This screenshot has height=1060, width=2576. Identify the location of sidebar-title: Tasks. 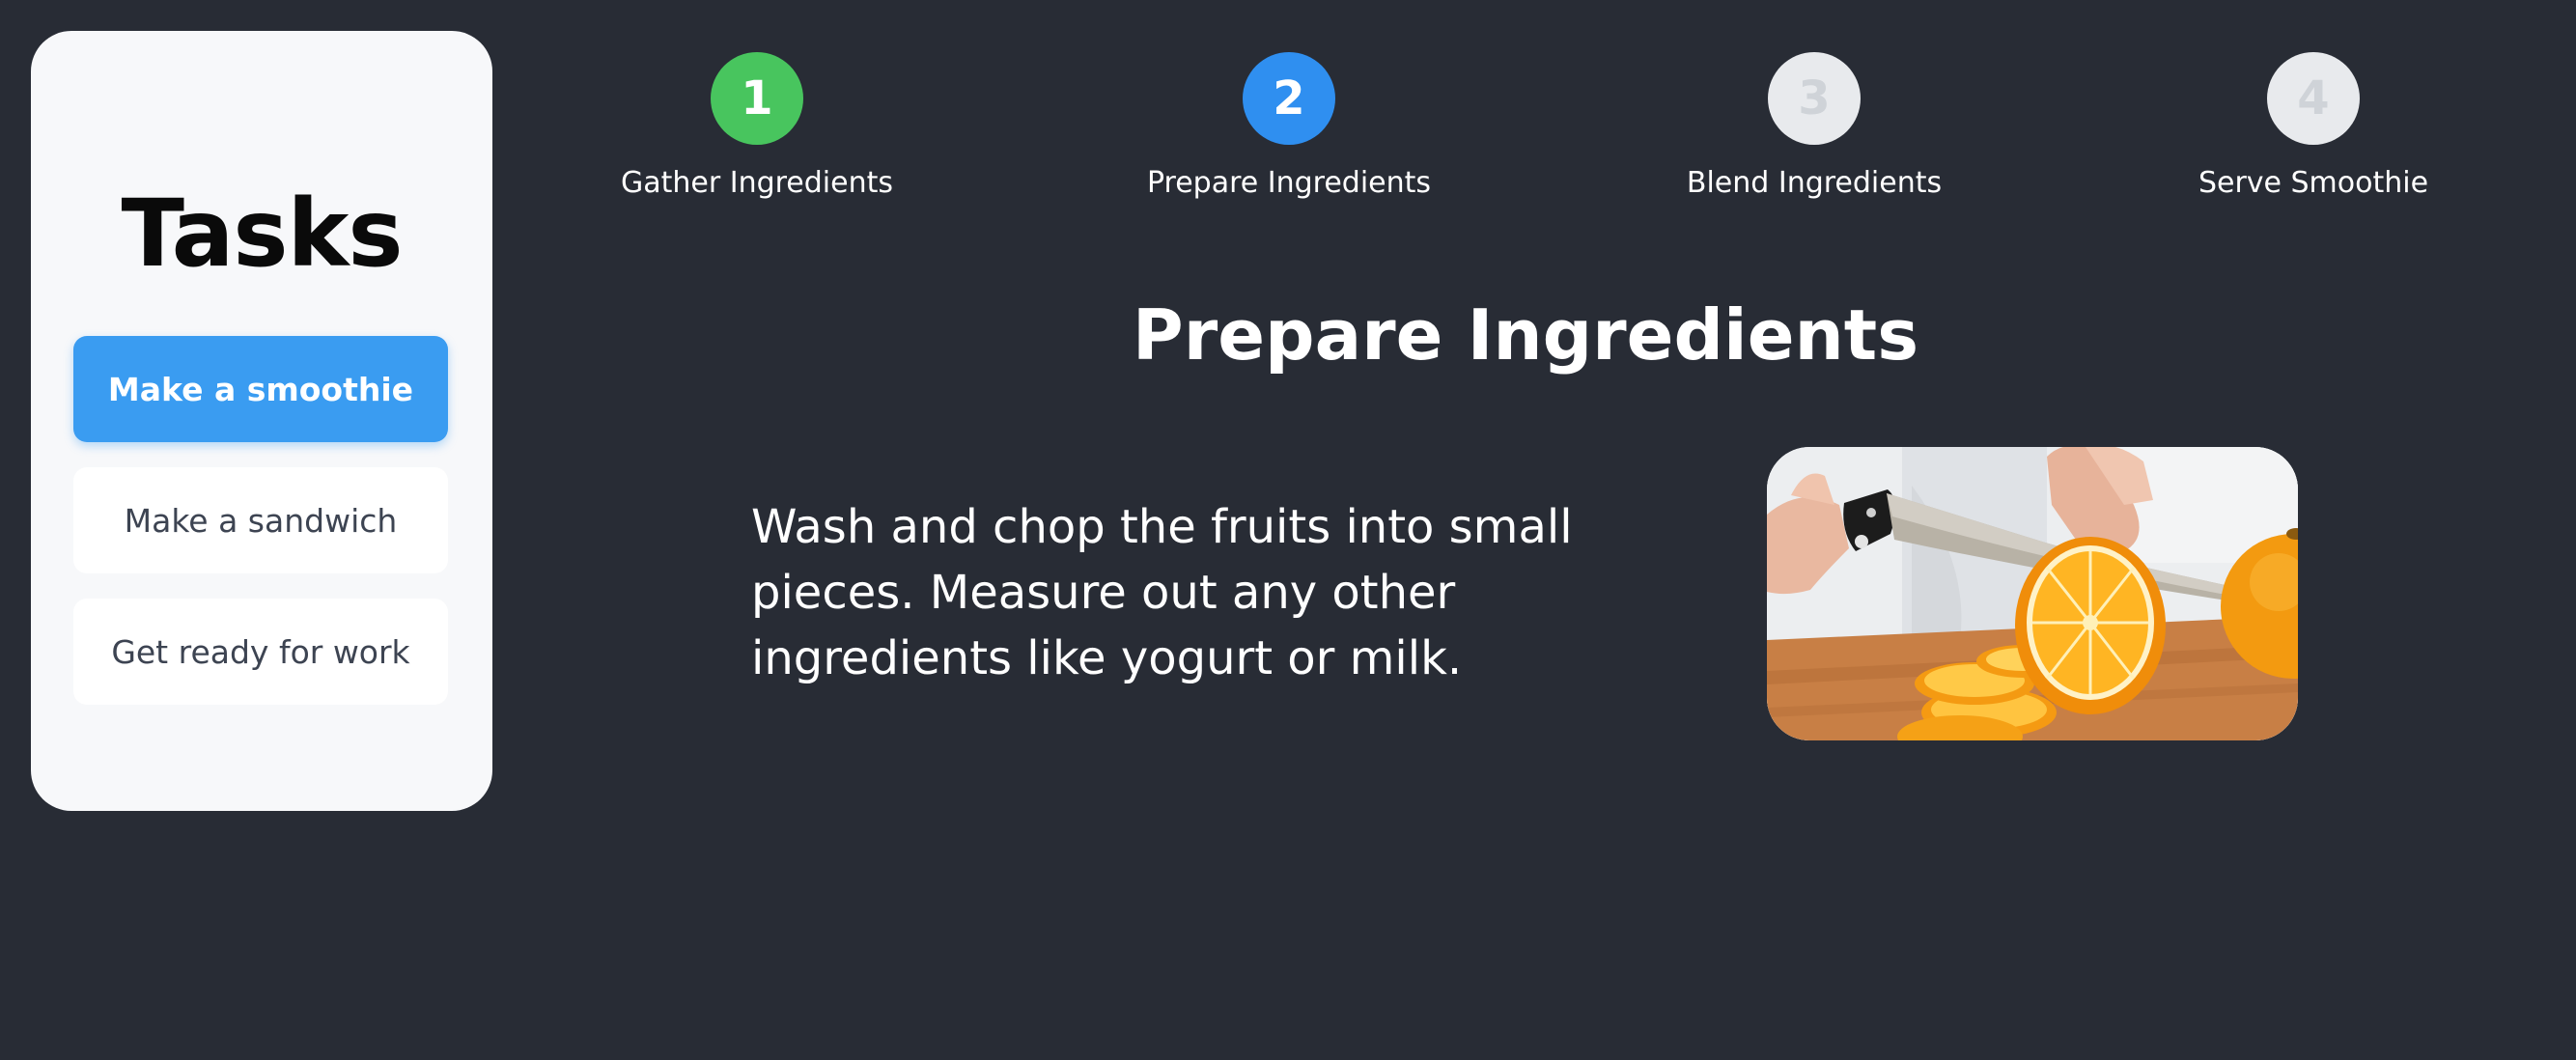
(262, 234).